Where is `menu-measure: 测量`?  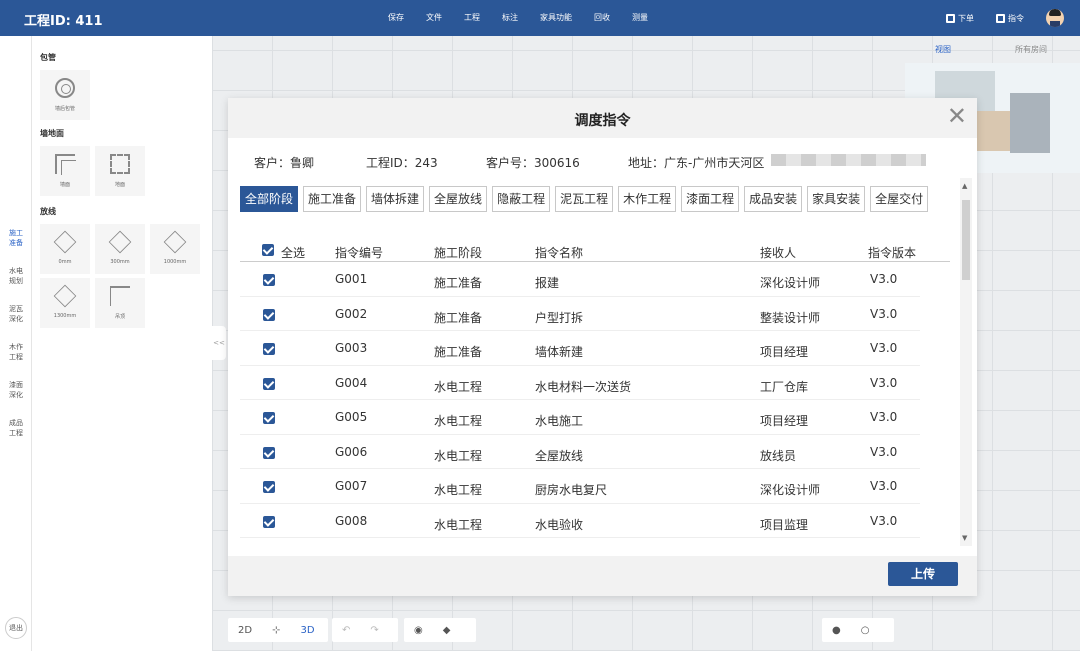
menu-measure: 测量 is located at coordinates (640, 17).